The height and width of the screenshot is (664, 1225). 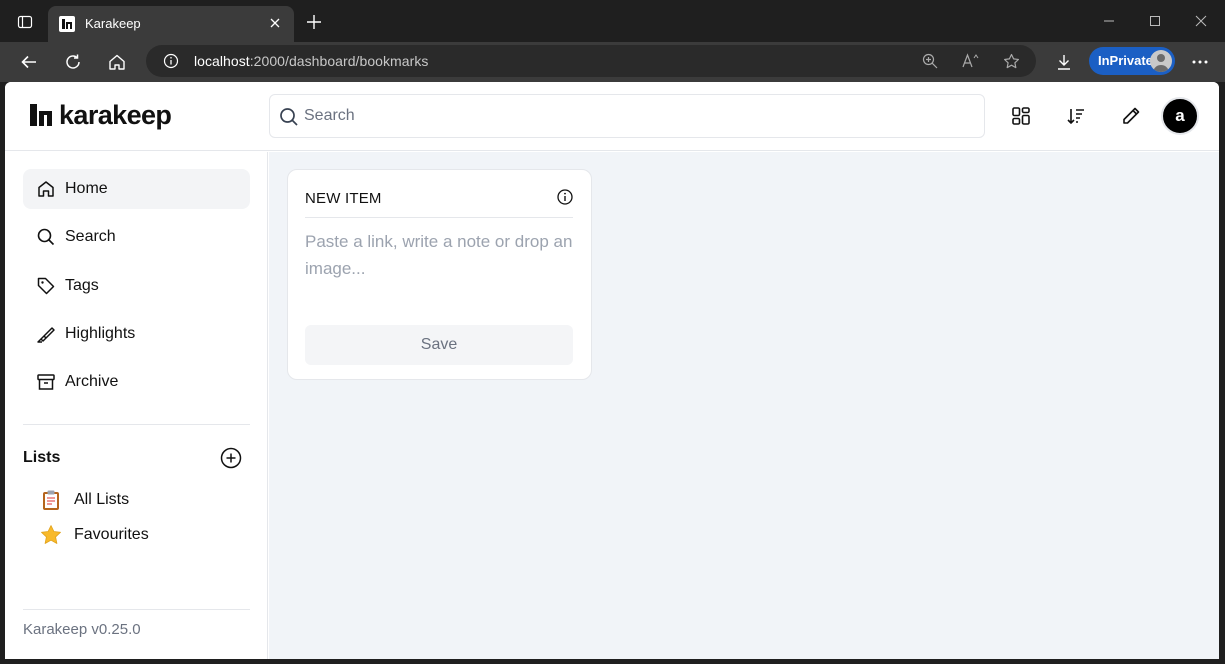 I want to click on favorite-star-icon, so click(x=1011, y=61).